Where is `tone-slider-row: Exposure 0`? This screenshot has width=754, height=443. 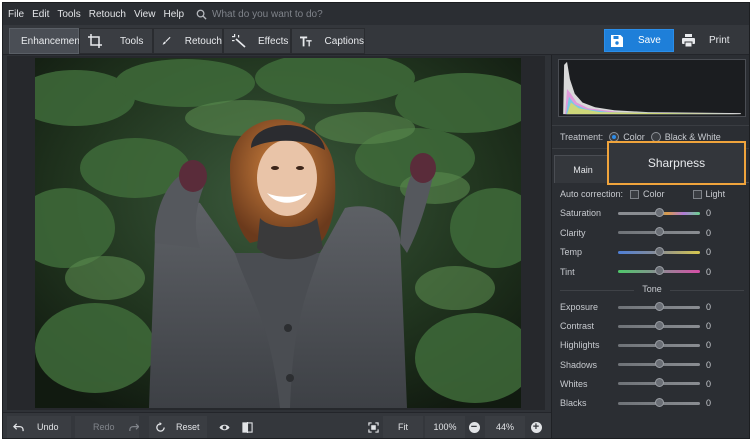 tone-slider-row: Exposure 0 is located at coordinates (654, 307).